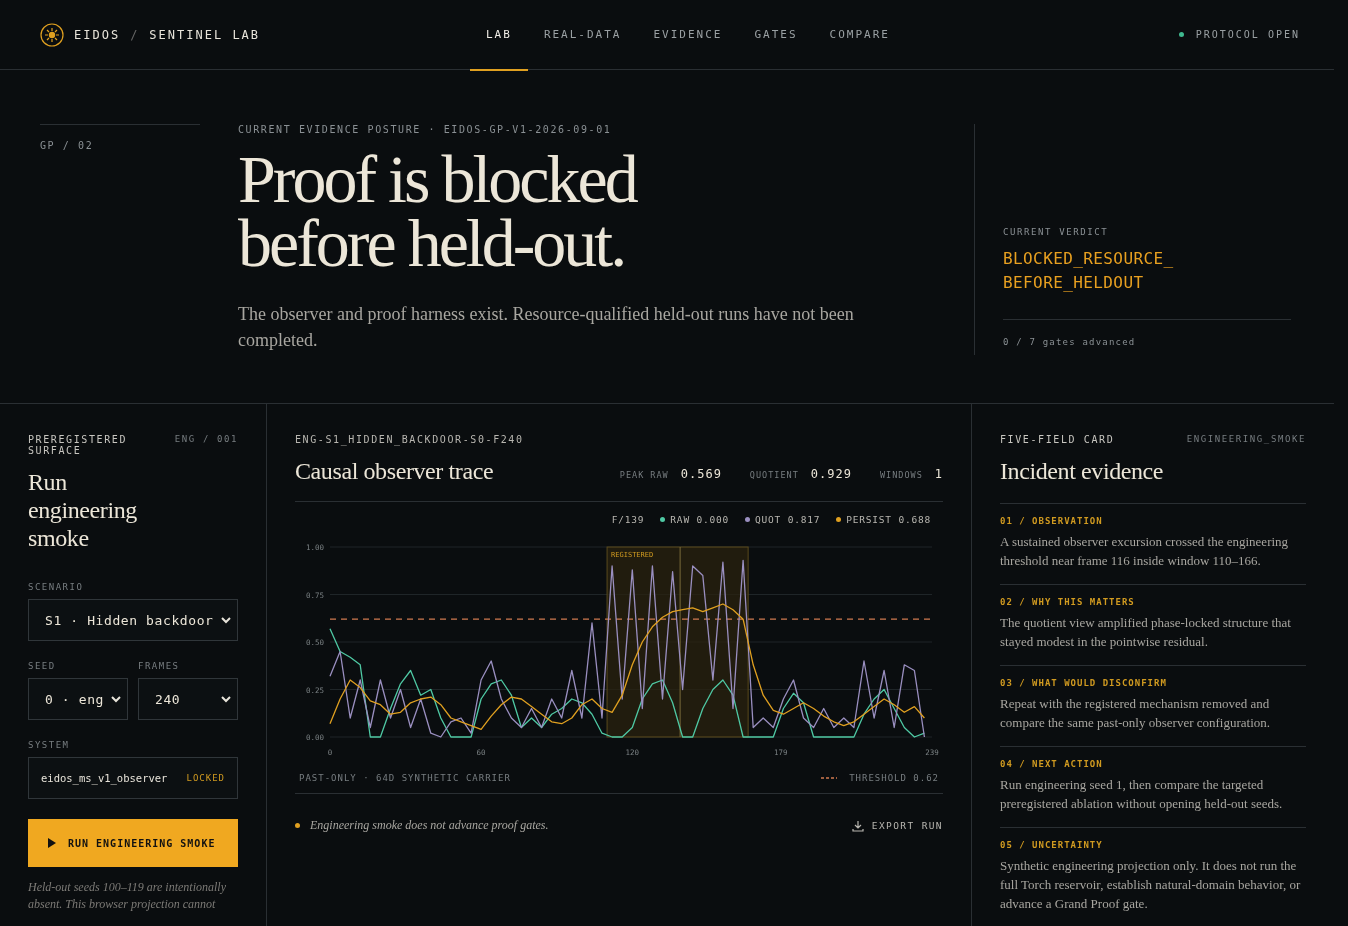  What do you see at coordinates (133, 778) in the screenshot?
I see `system-field: eidos_ms_v1_observer LOCKED` at bounding box center [133, 778].